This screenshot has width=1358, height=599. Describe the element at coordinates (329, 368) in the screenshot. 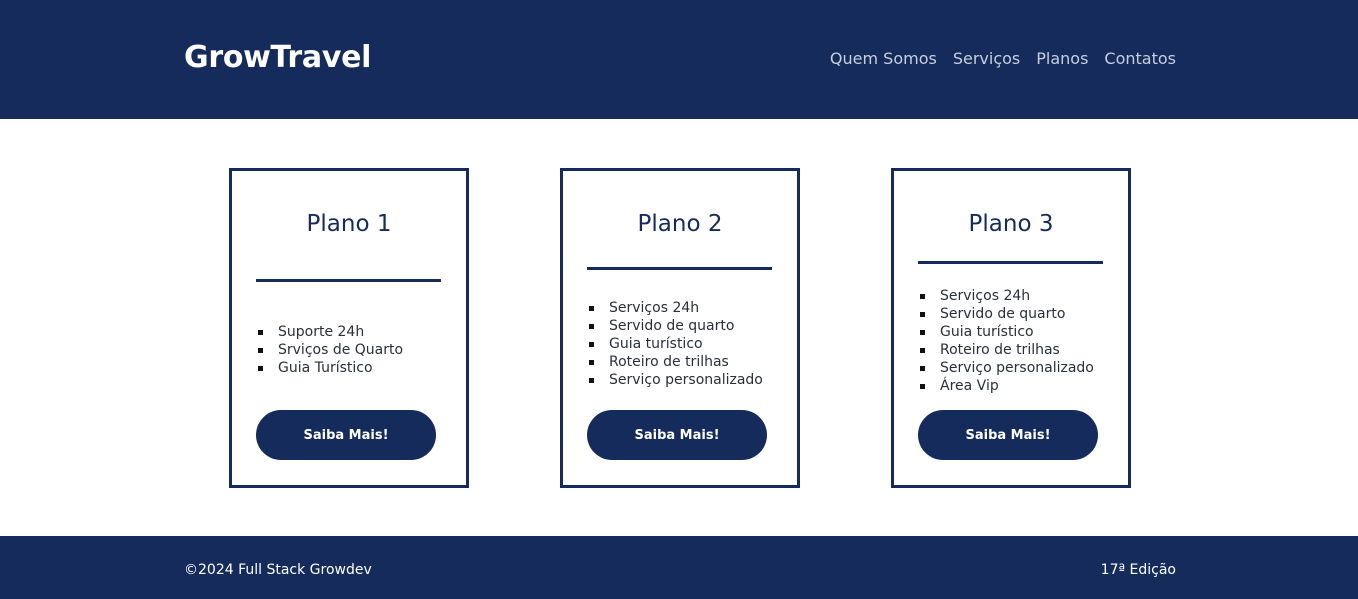

I see `plan-feature: Guia Turístico` at that location.